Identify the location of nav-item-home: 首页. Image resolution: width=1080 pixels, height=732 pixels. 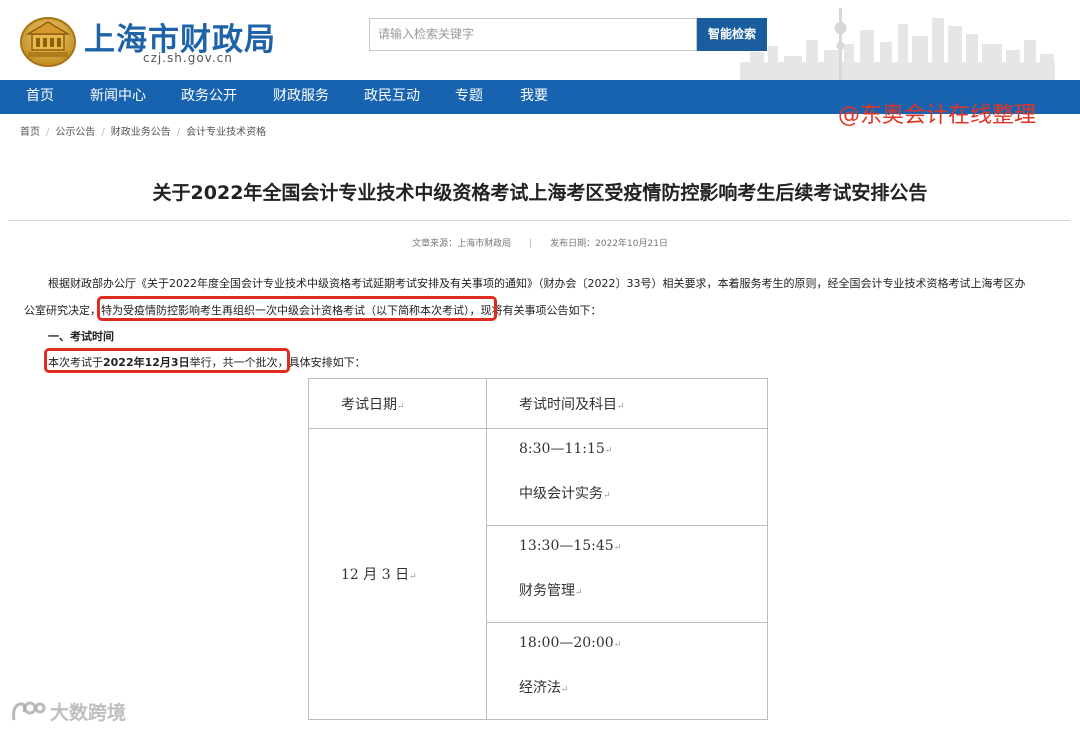
(40, 97).